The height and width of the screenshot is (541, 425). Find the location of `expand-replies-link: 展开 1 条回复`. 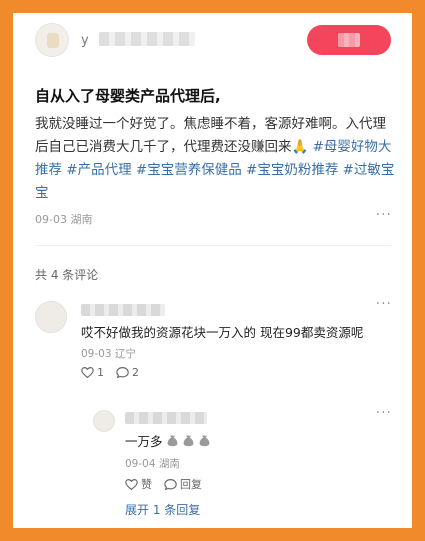

expand-replies-link: 展开 1 条回复 is located at coordinates (162, 509).